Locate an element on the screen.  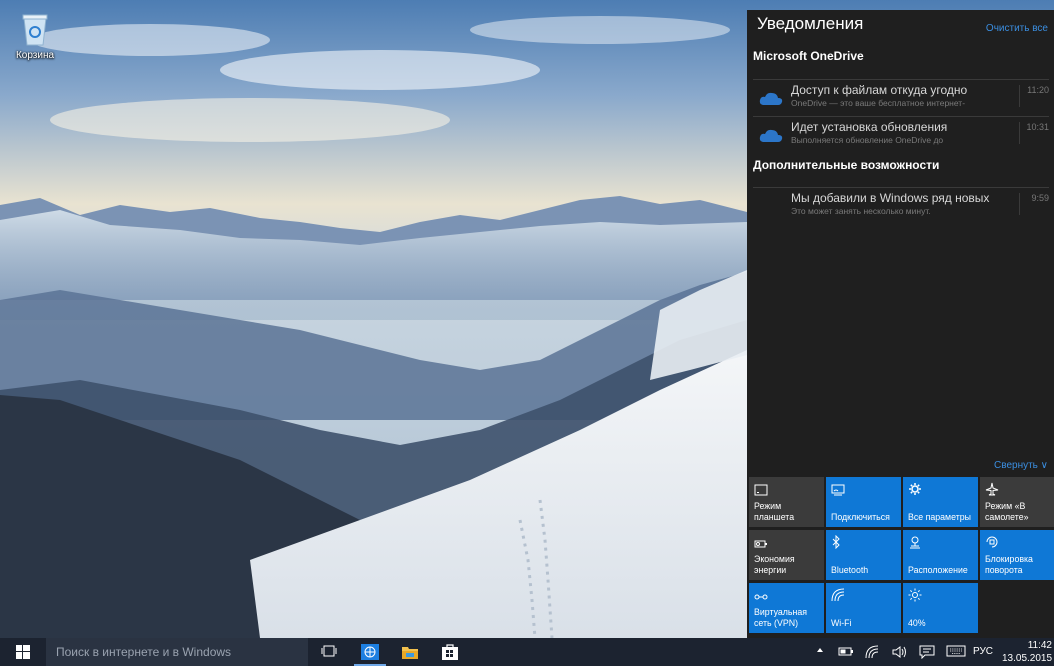
quick-action-battery-saver: Экономия энергии is located at coordinates (786, 555).